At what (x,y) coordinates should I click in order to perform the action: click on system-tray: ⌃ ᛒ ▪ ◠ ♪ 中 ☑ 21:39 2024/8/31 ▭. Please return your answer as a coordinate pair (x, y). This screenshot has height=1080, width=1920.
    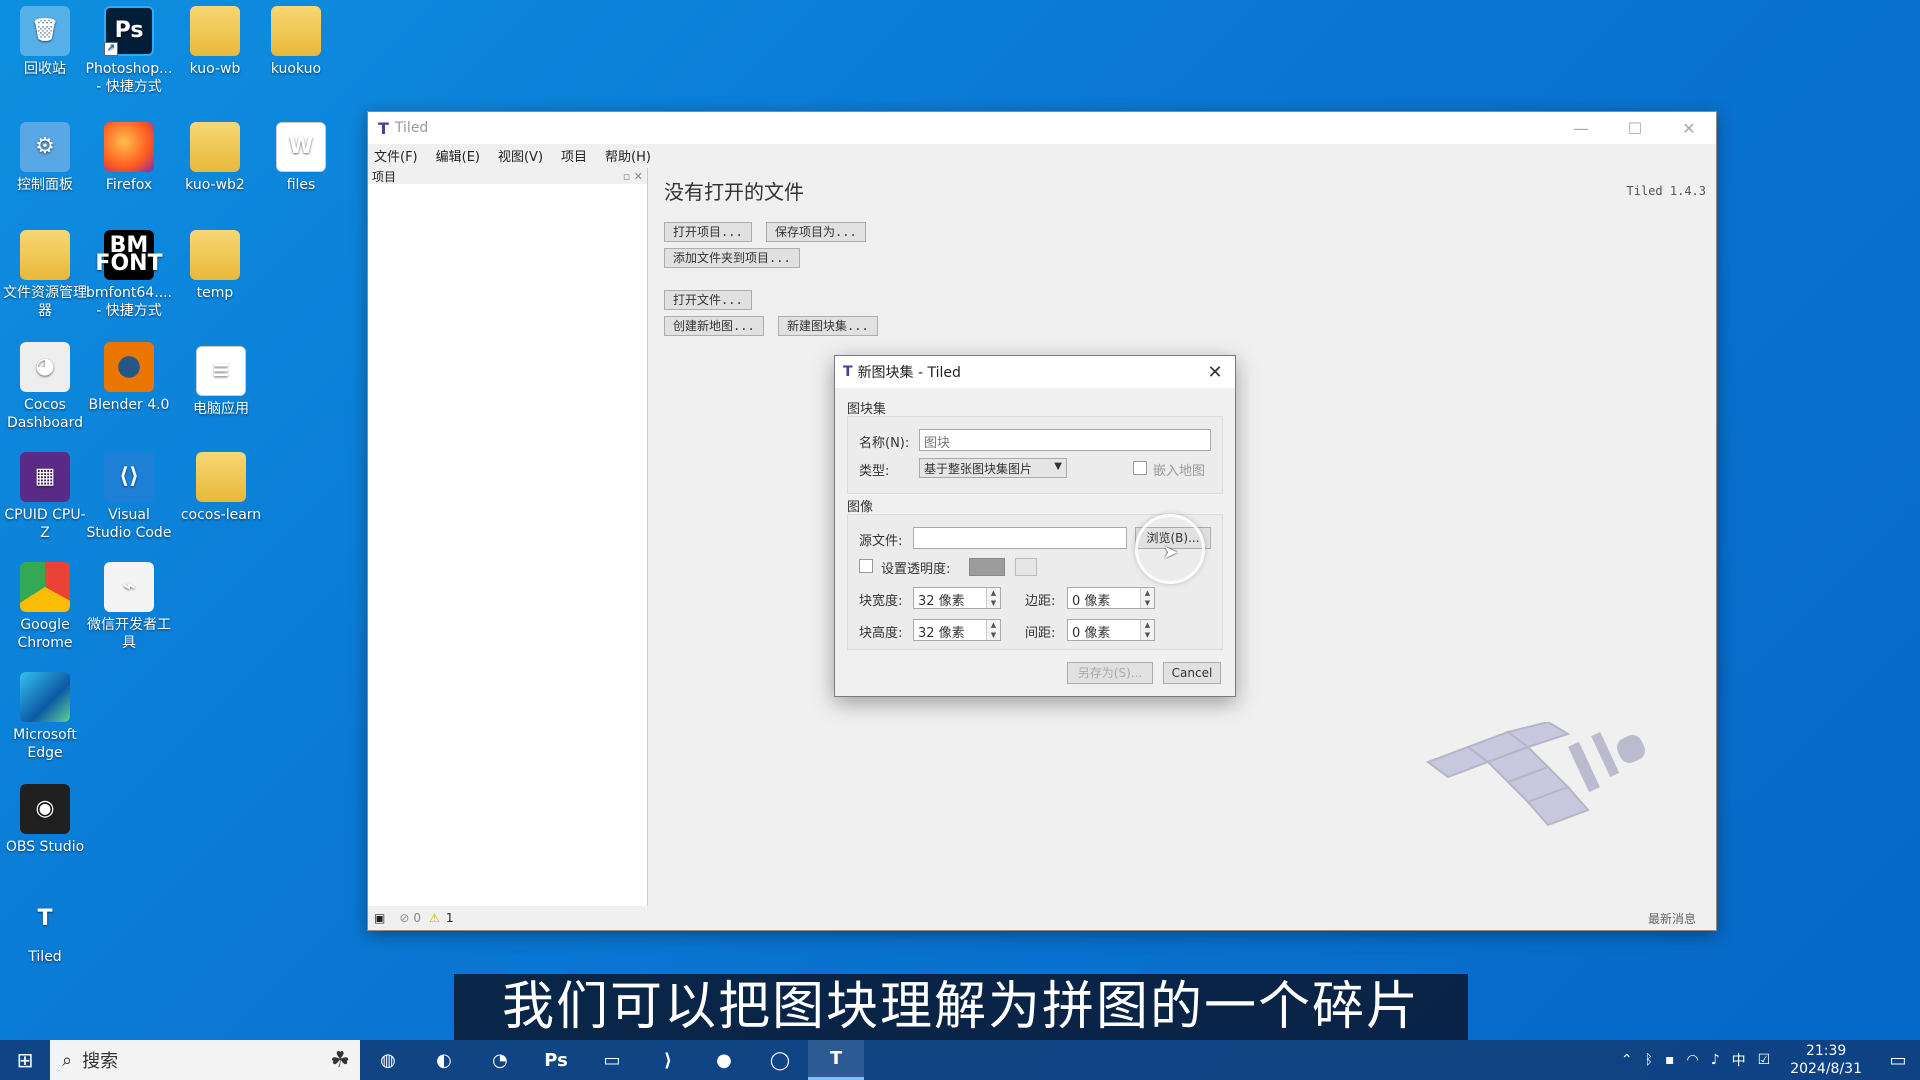
    Looking at the image, I should click on (1767, 1060).